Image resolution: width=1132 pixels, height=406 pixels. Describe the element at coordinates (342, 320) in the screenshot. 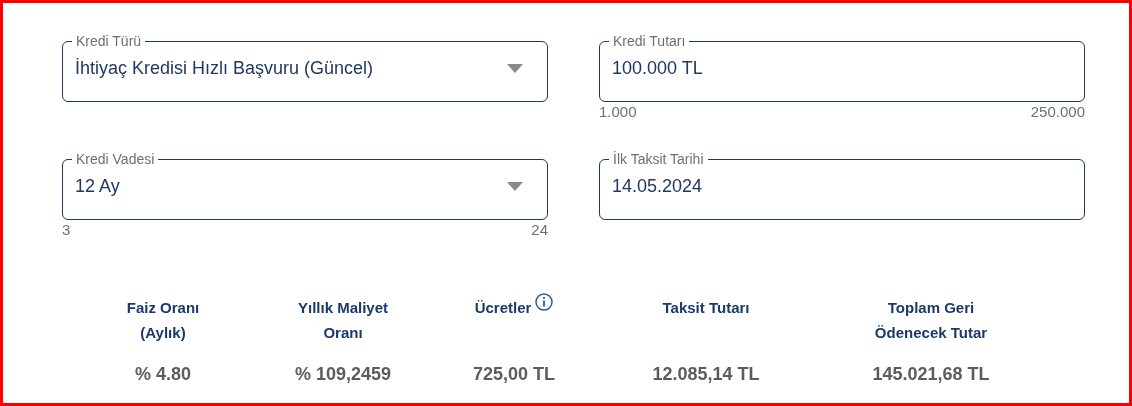

I see `summary-heading: Yıllık Maliyet Oranı` at that location.